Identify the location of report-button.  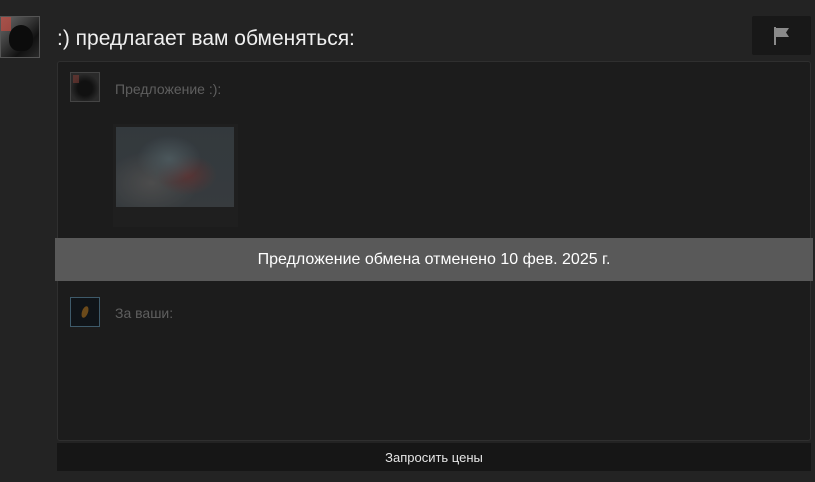
(781, 35).